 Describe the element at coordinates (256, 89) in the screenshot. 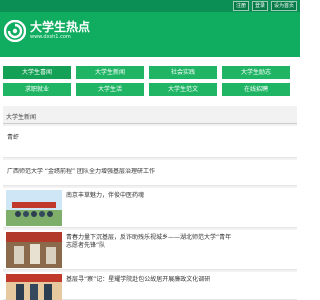

I see `nav-item-recruitment: 在线招聘` at that location.